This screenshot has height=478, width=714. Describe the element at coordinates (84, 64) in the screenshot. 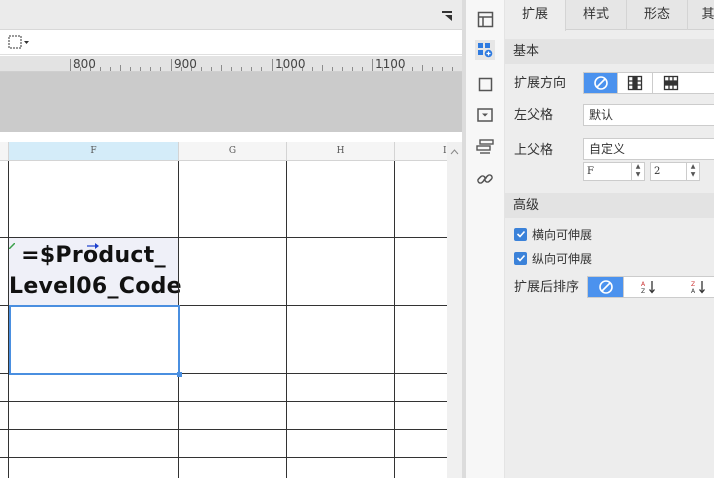

I see `ruler-label: 800` at that location.